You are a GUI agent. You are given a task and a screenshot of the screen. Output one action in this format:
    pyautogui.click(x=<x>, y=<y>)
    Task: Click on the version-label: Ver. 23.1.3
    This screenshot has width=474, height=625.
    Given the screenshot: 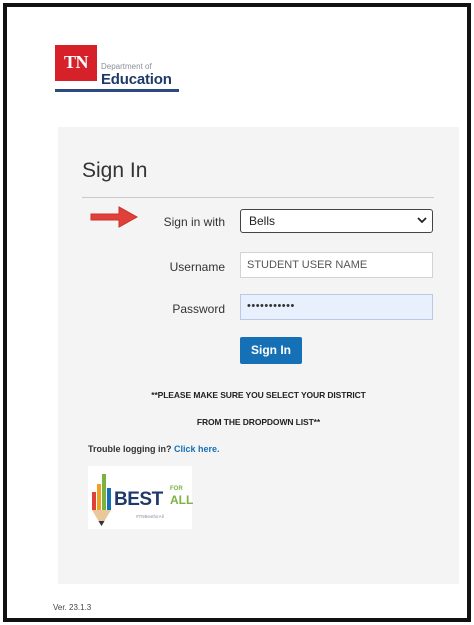 What is the action you would take?
    pyautogui.click(x=72, y=607)
    